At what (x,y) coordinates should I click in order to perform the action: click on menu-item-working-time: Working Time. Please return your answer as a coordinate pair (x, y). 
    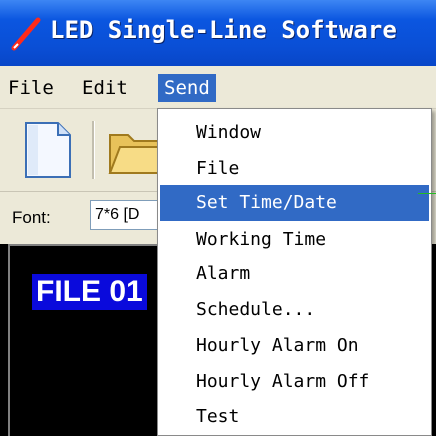
    Looking at the image, I should click on (294, 240).